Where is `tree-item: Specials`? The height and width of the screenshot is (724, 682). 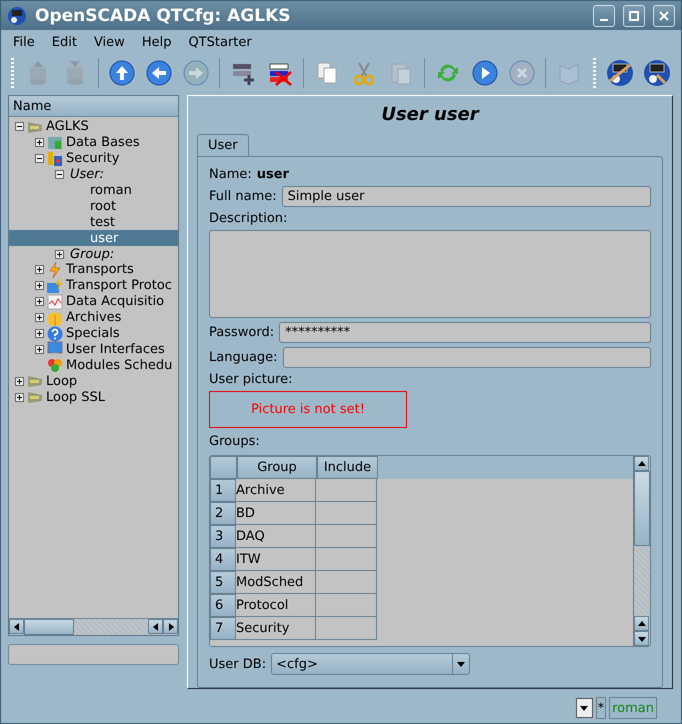
tree-item: Specials is located at coordinates (93, 334).